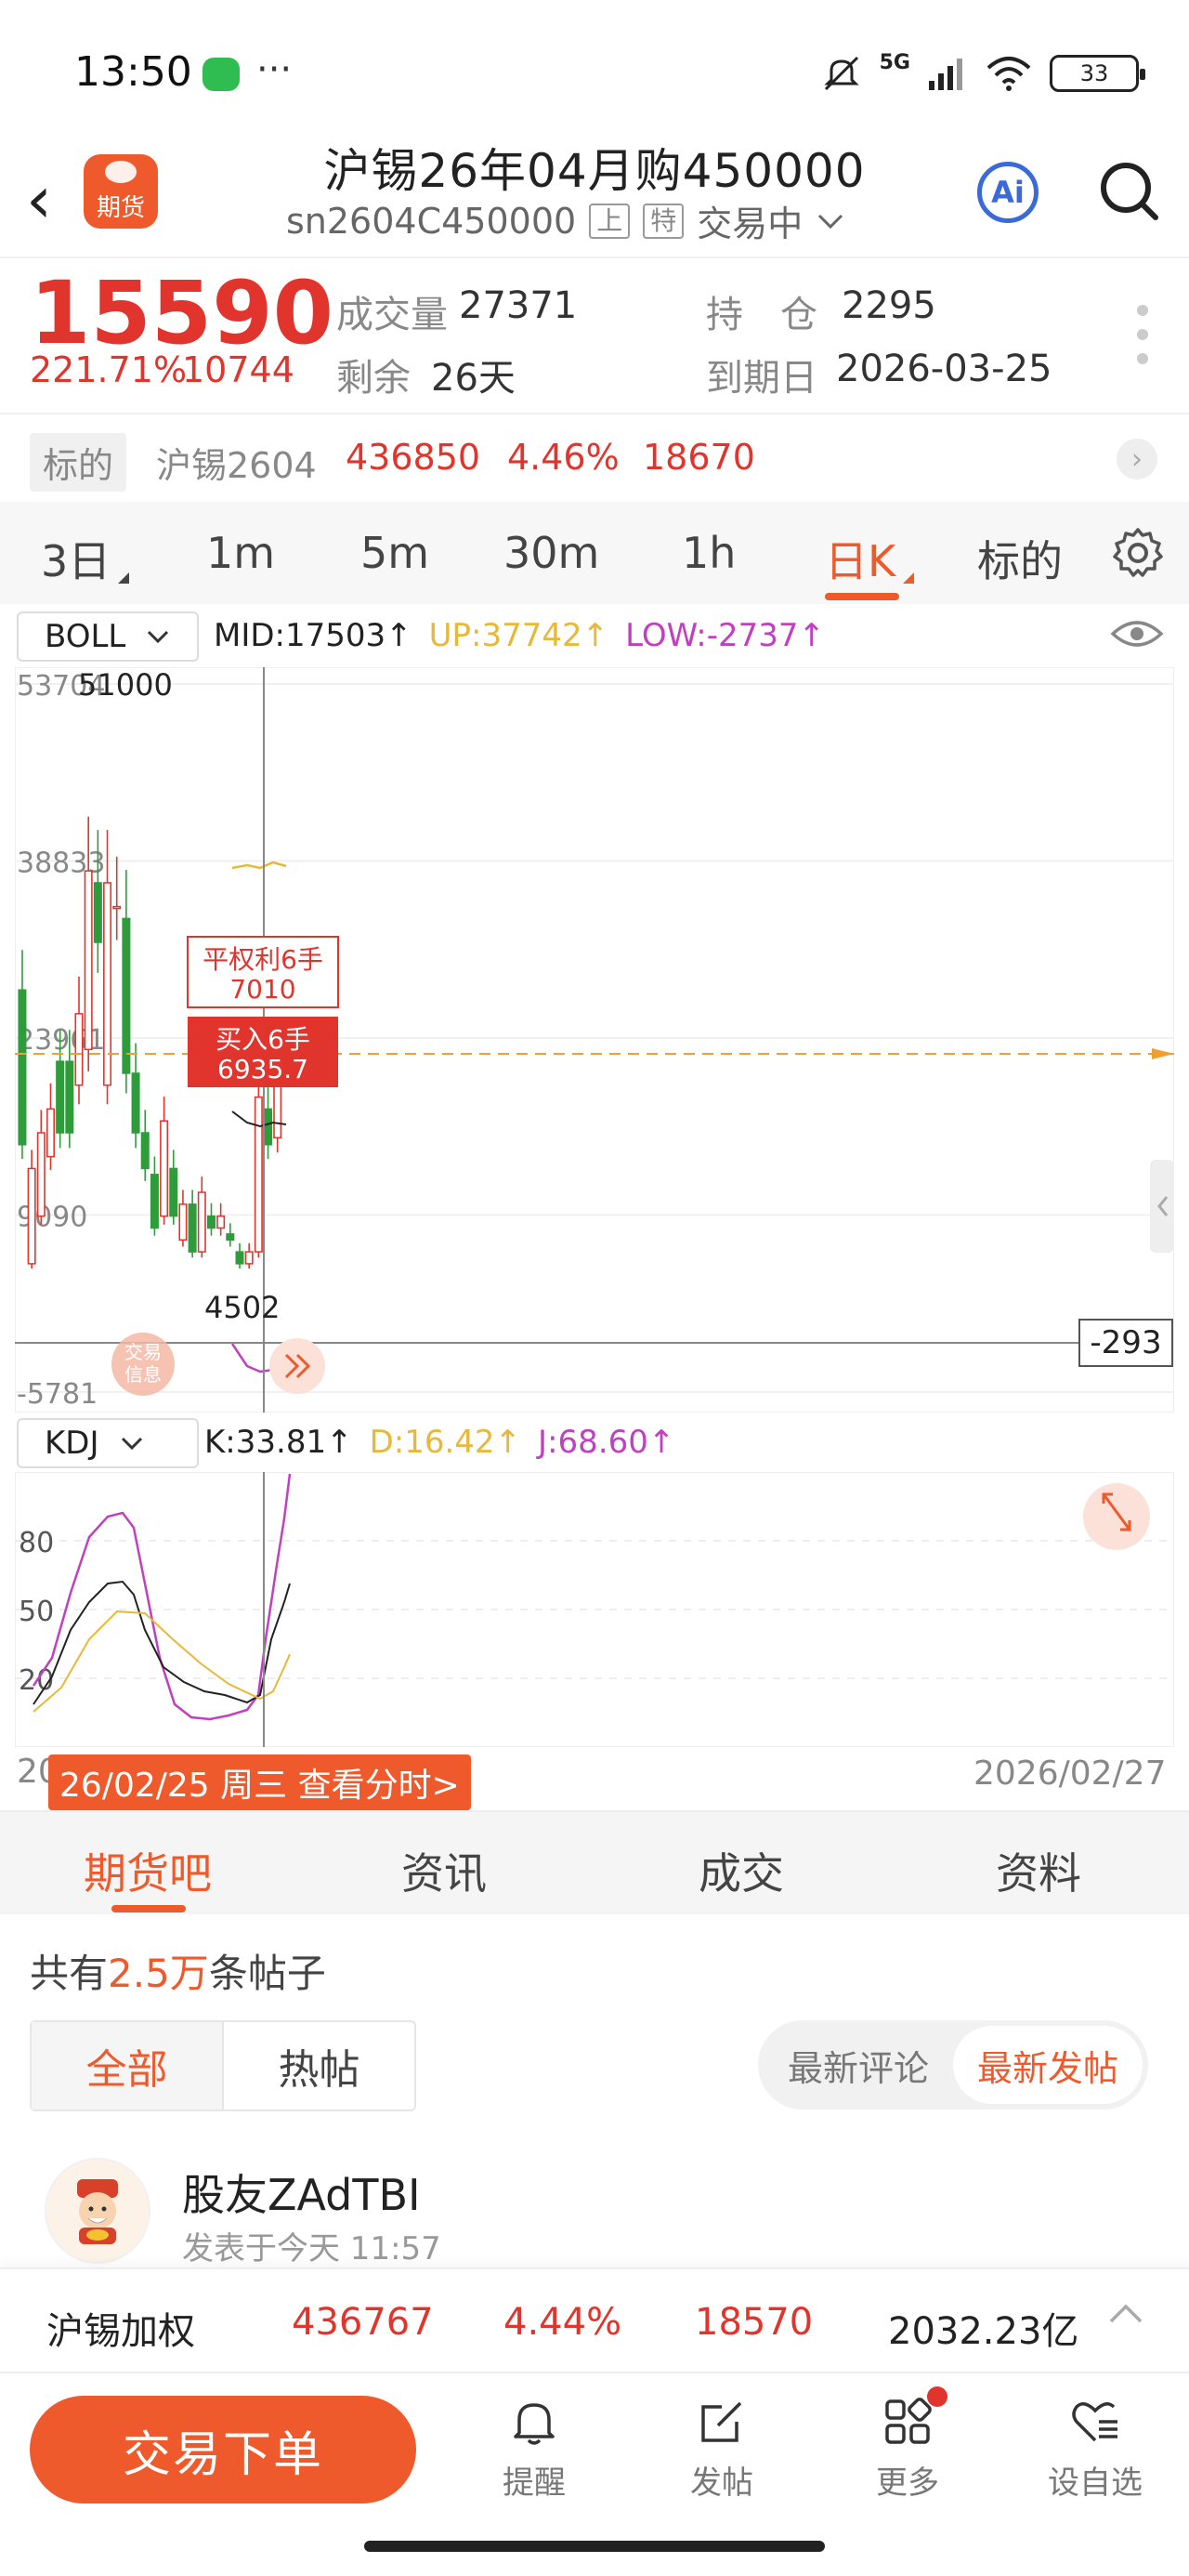 The image size is (1189, 2576). Describe the element at coordinates (1137, 633) in the screenshot. I see `eye-icon` at that location.